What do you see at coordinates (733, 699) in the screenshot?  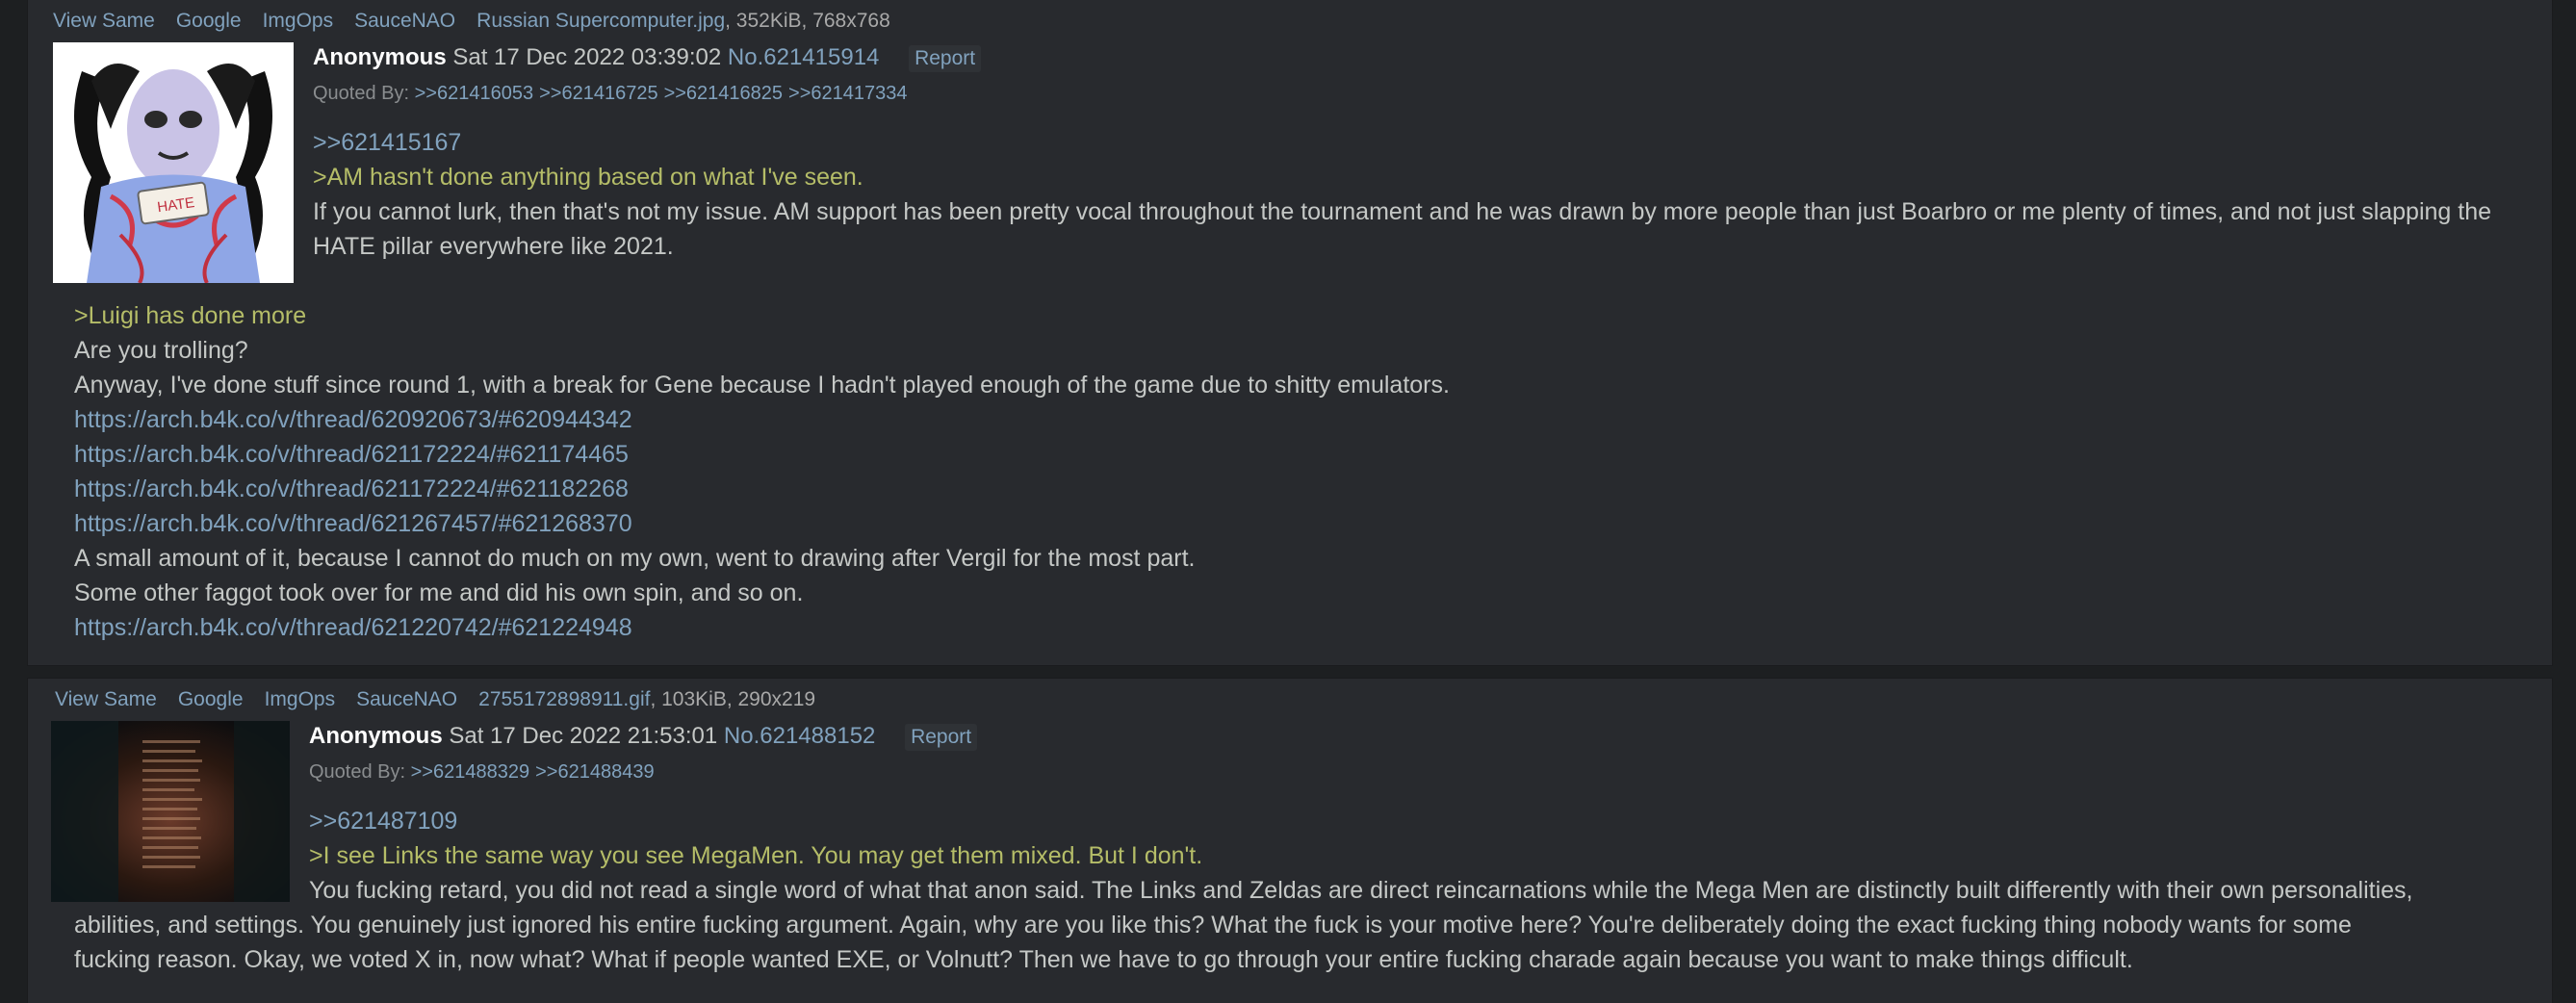 I see `file-meta: , 103KiB, 290x219` at bounding box center [733, 699].